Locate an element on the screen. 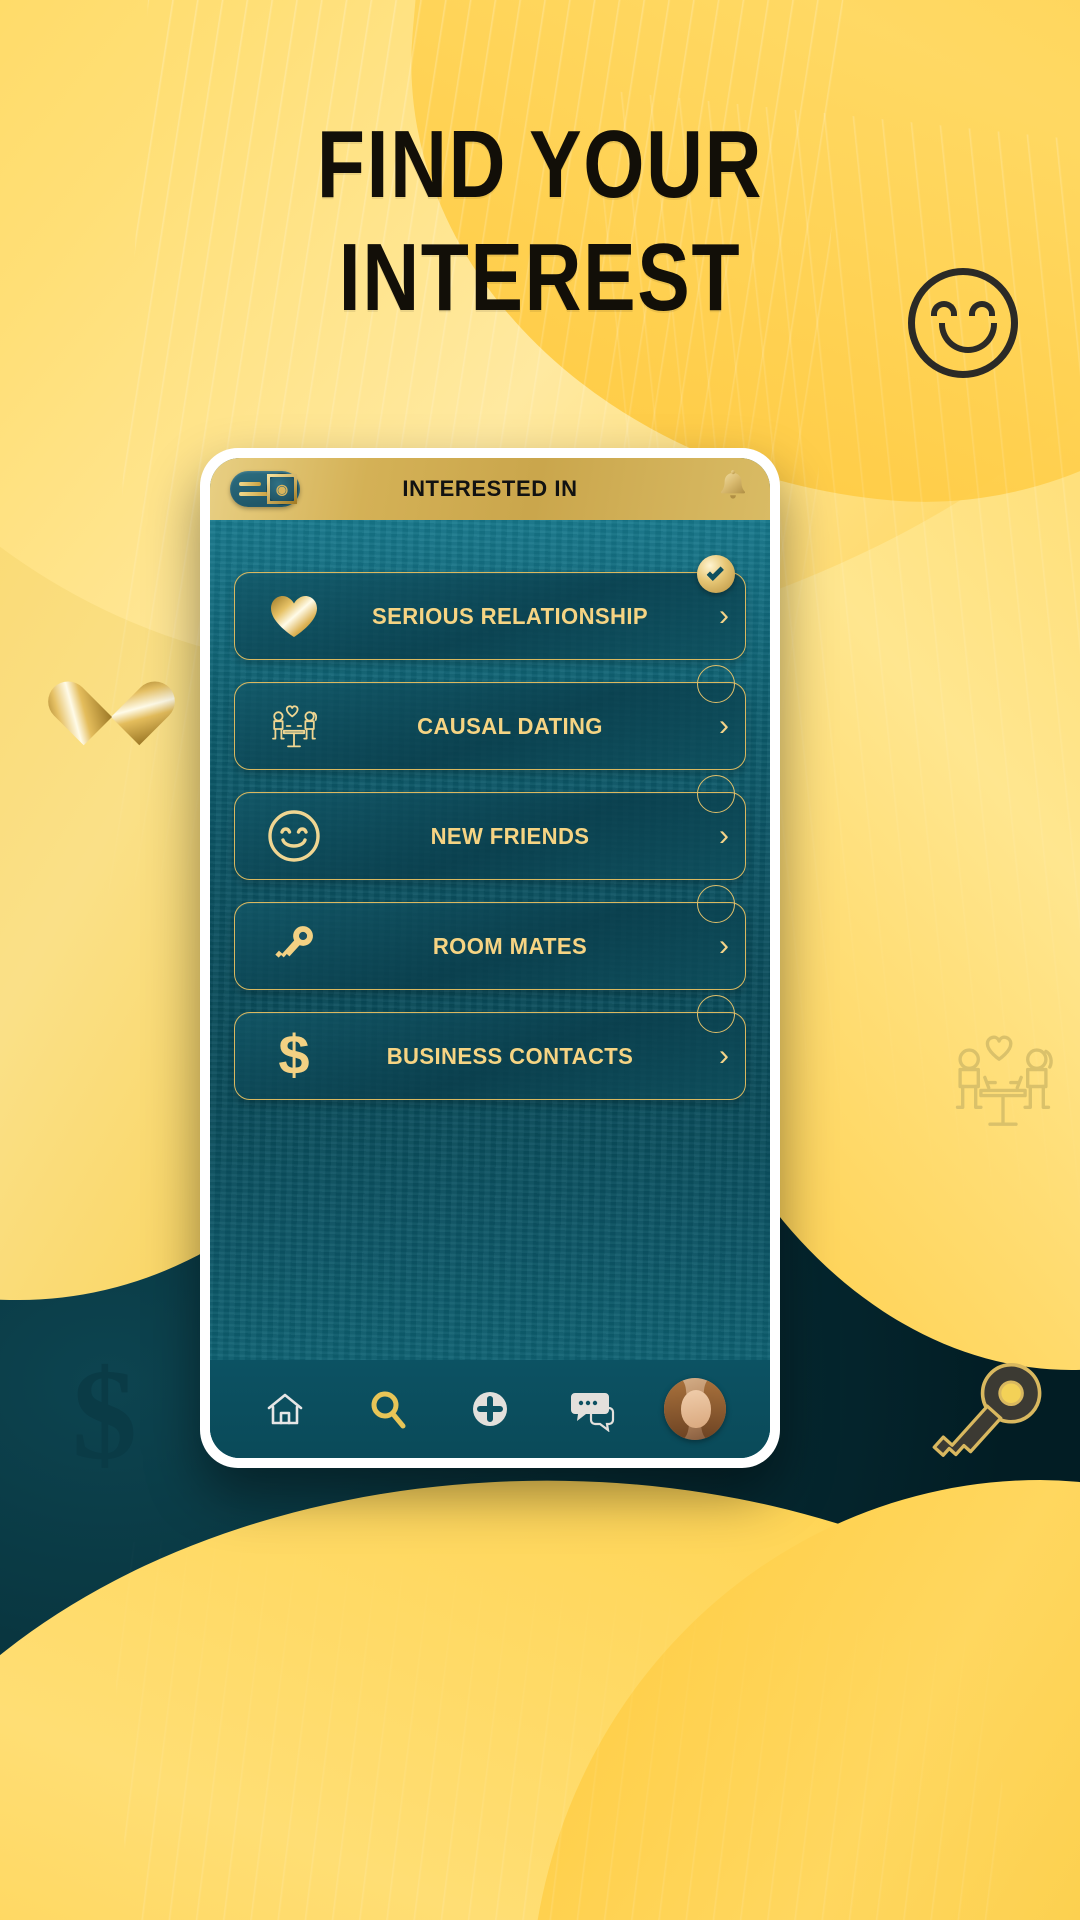  interest-label: NEW FRIENDS is located at coordinates (510, 835).